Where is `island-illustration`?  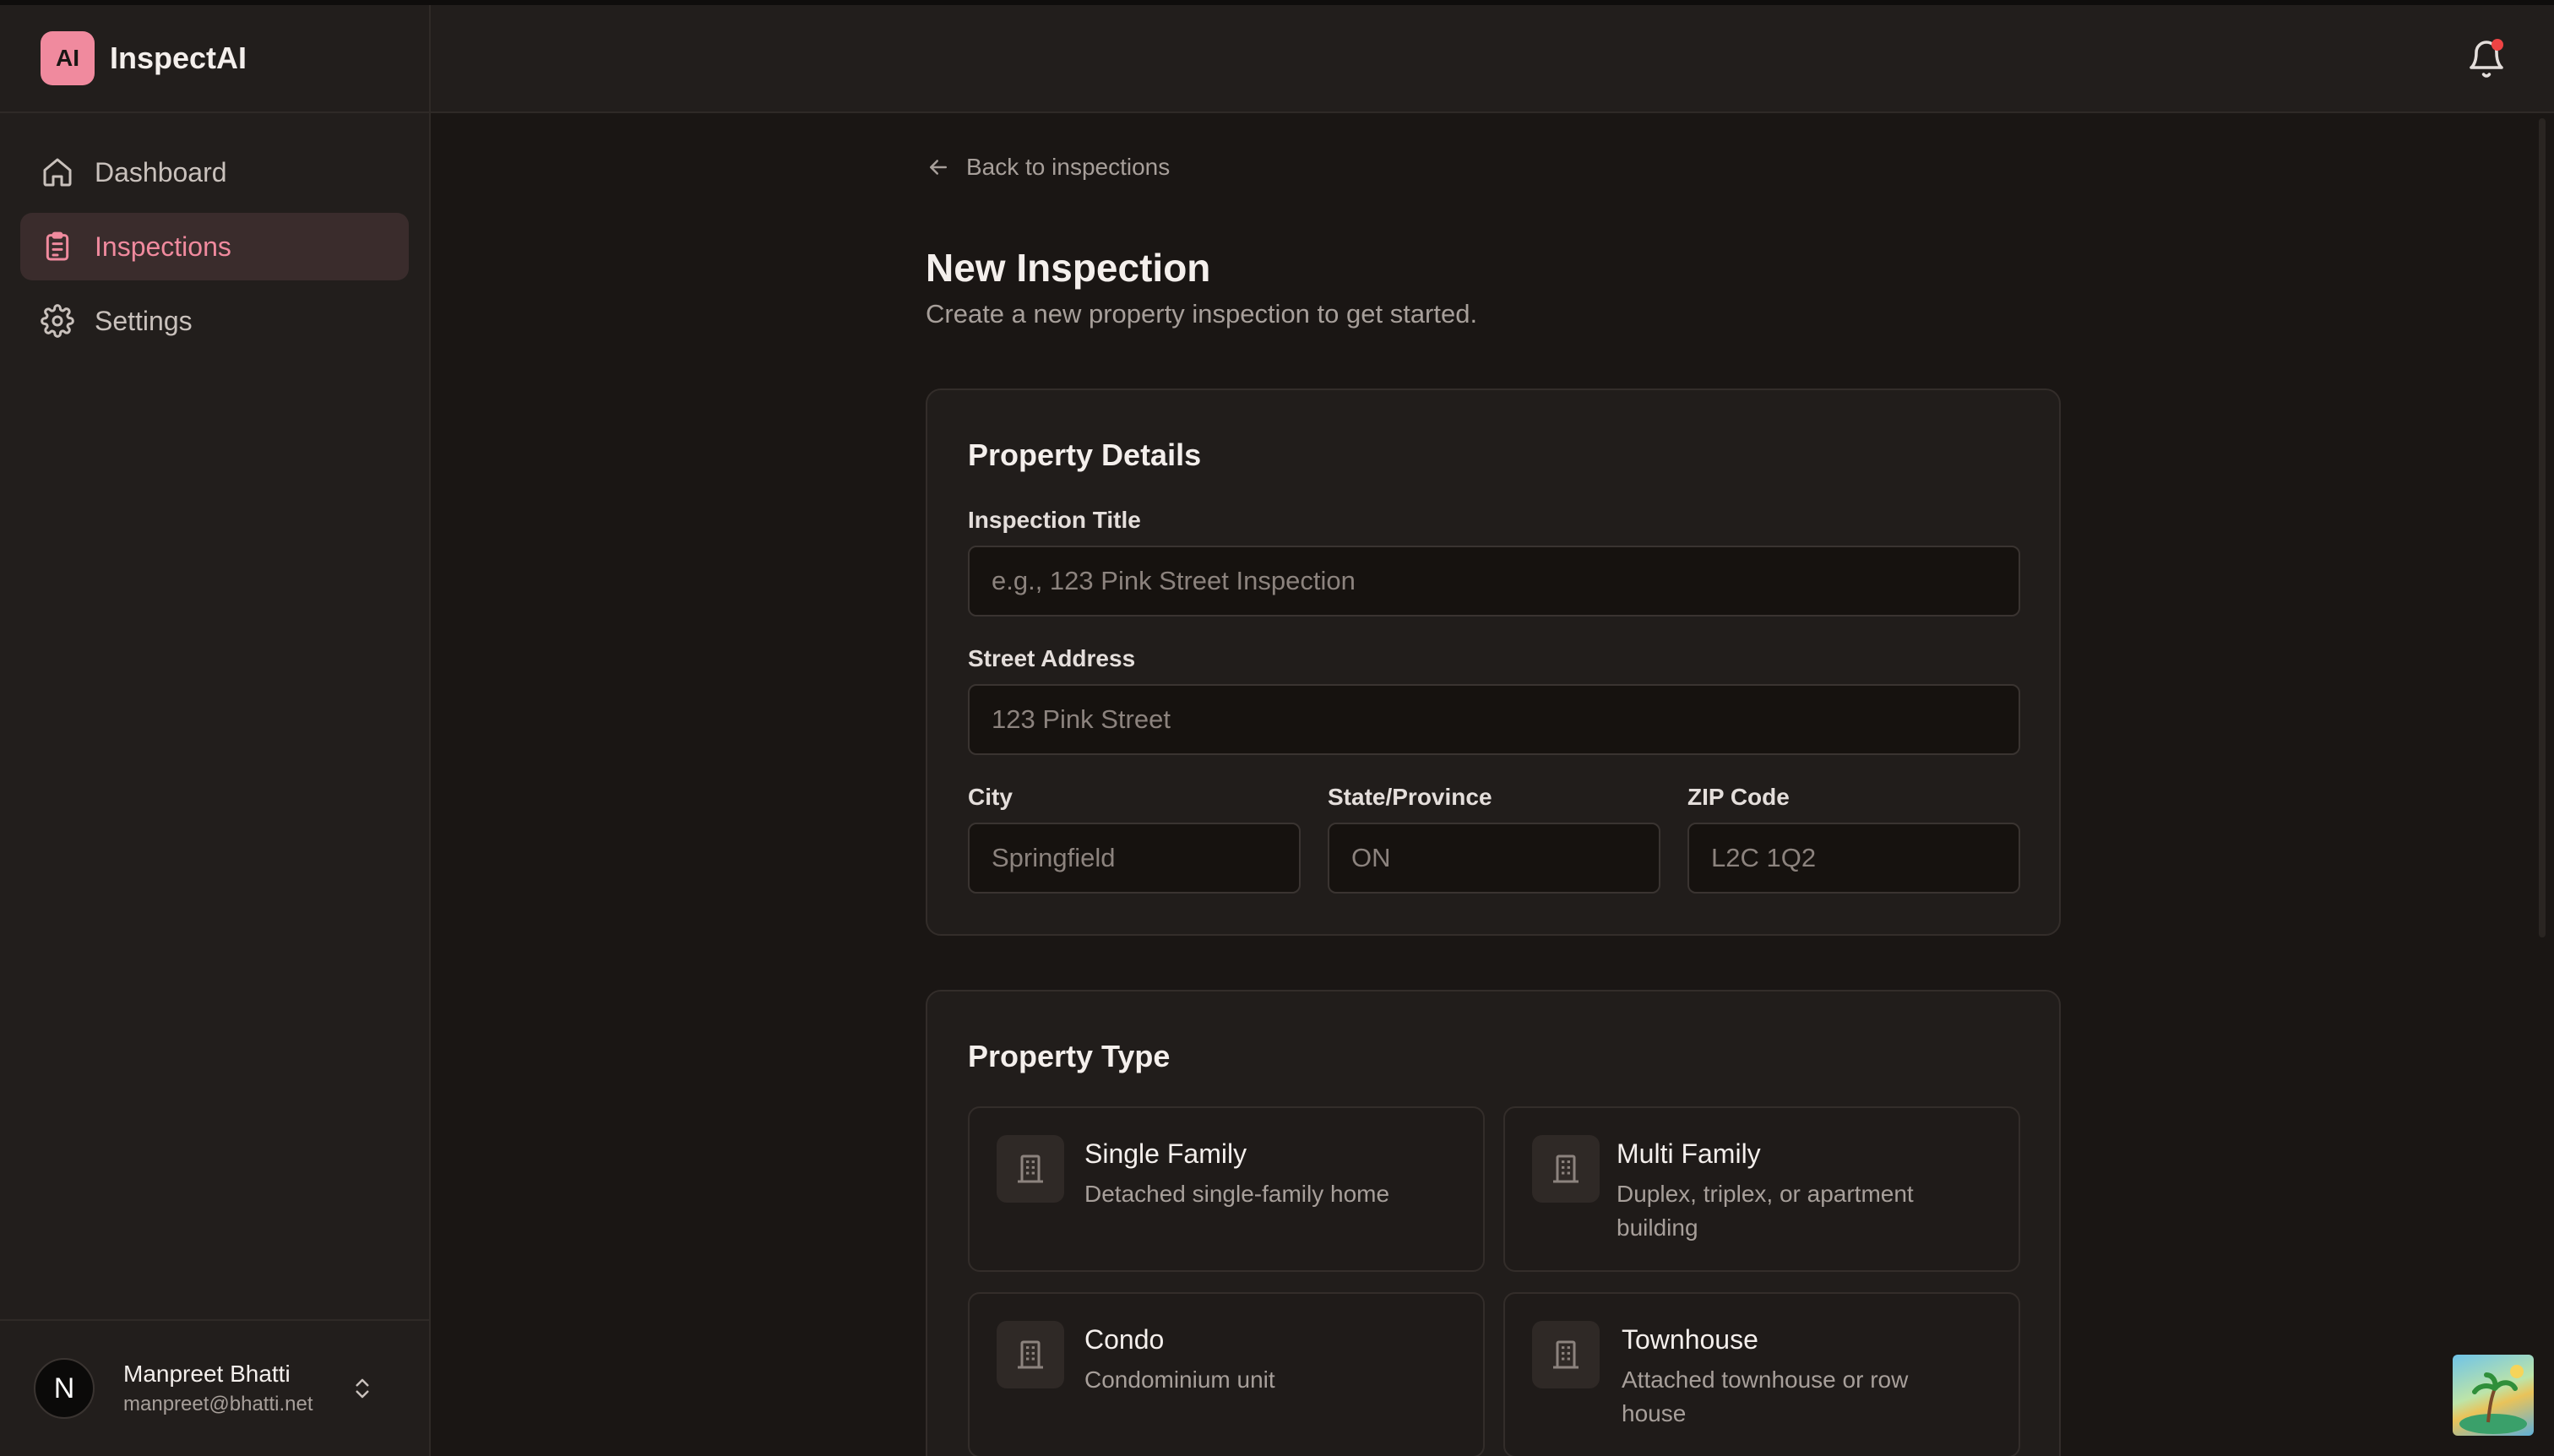 island-illustration is located at coordinates (2493, 1399).